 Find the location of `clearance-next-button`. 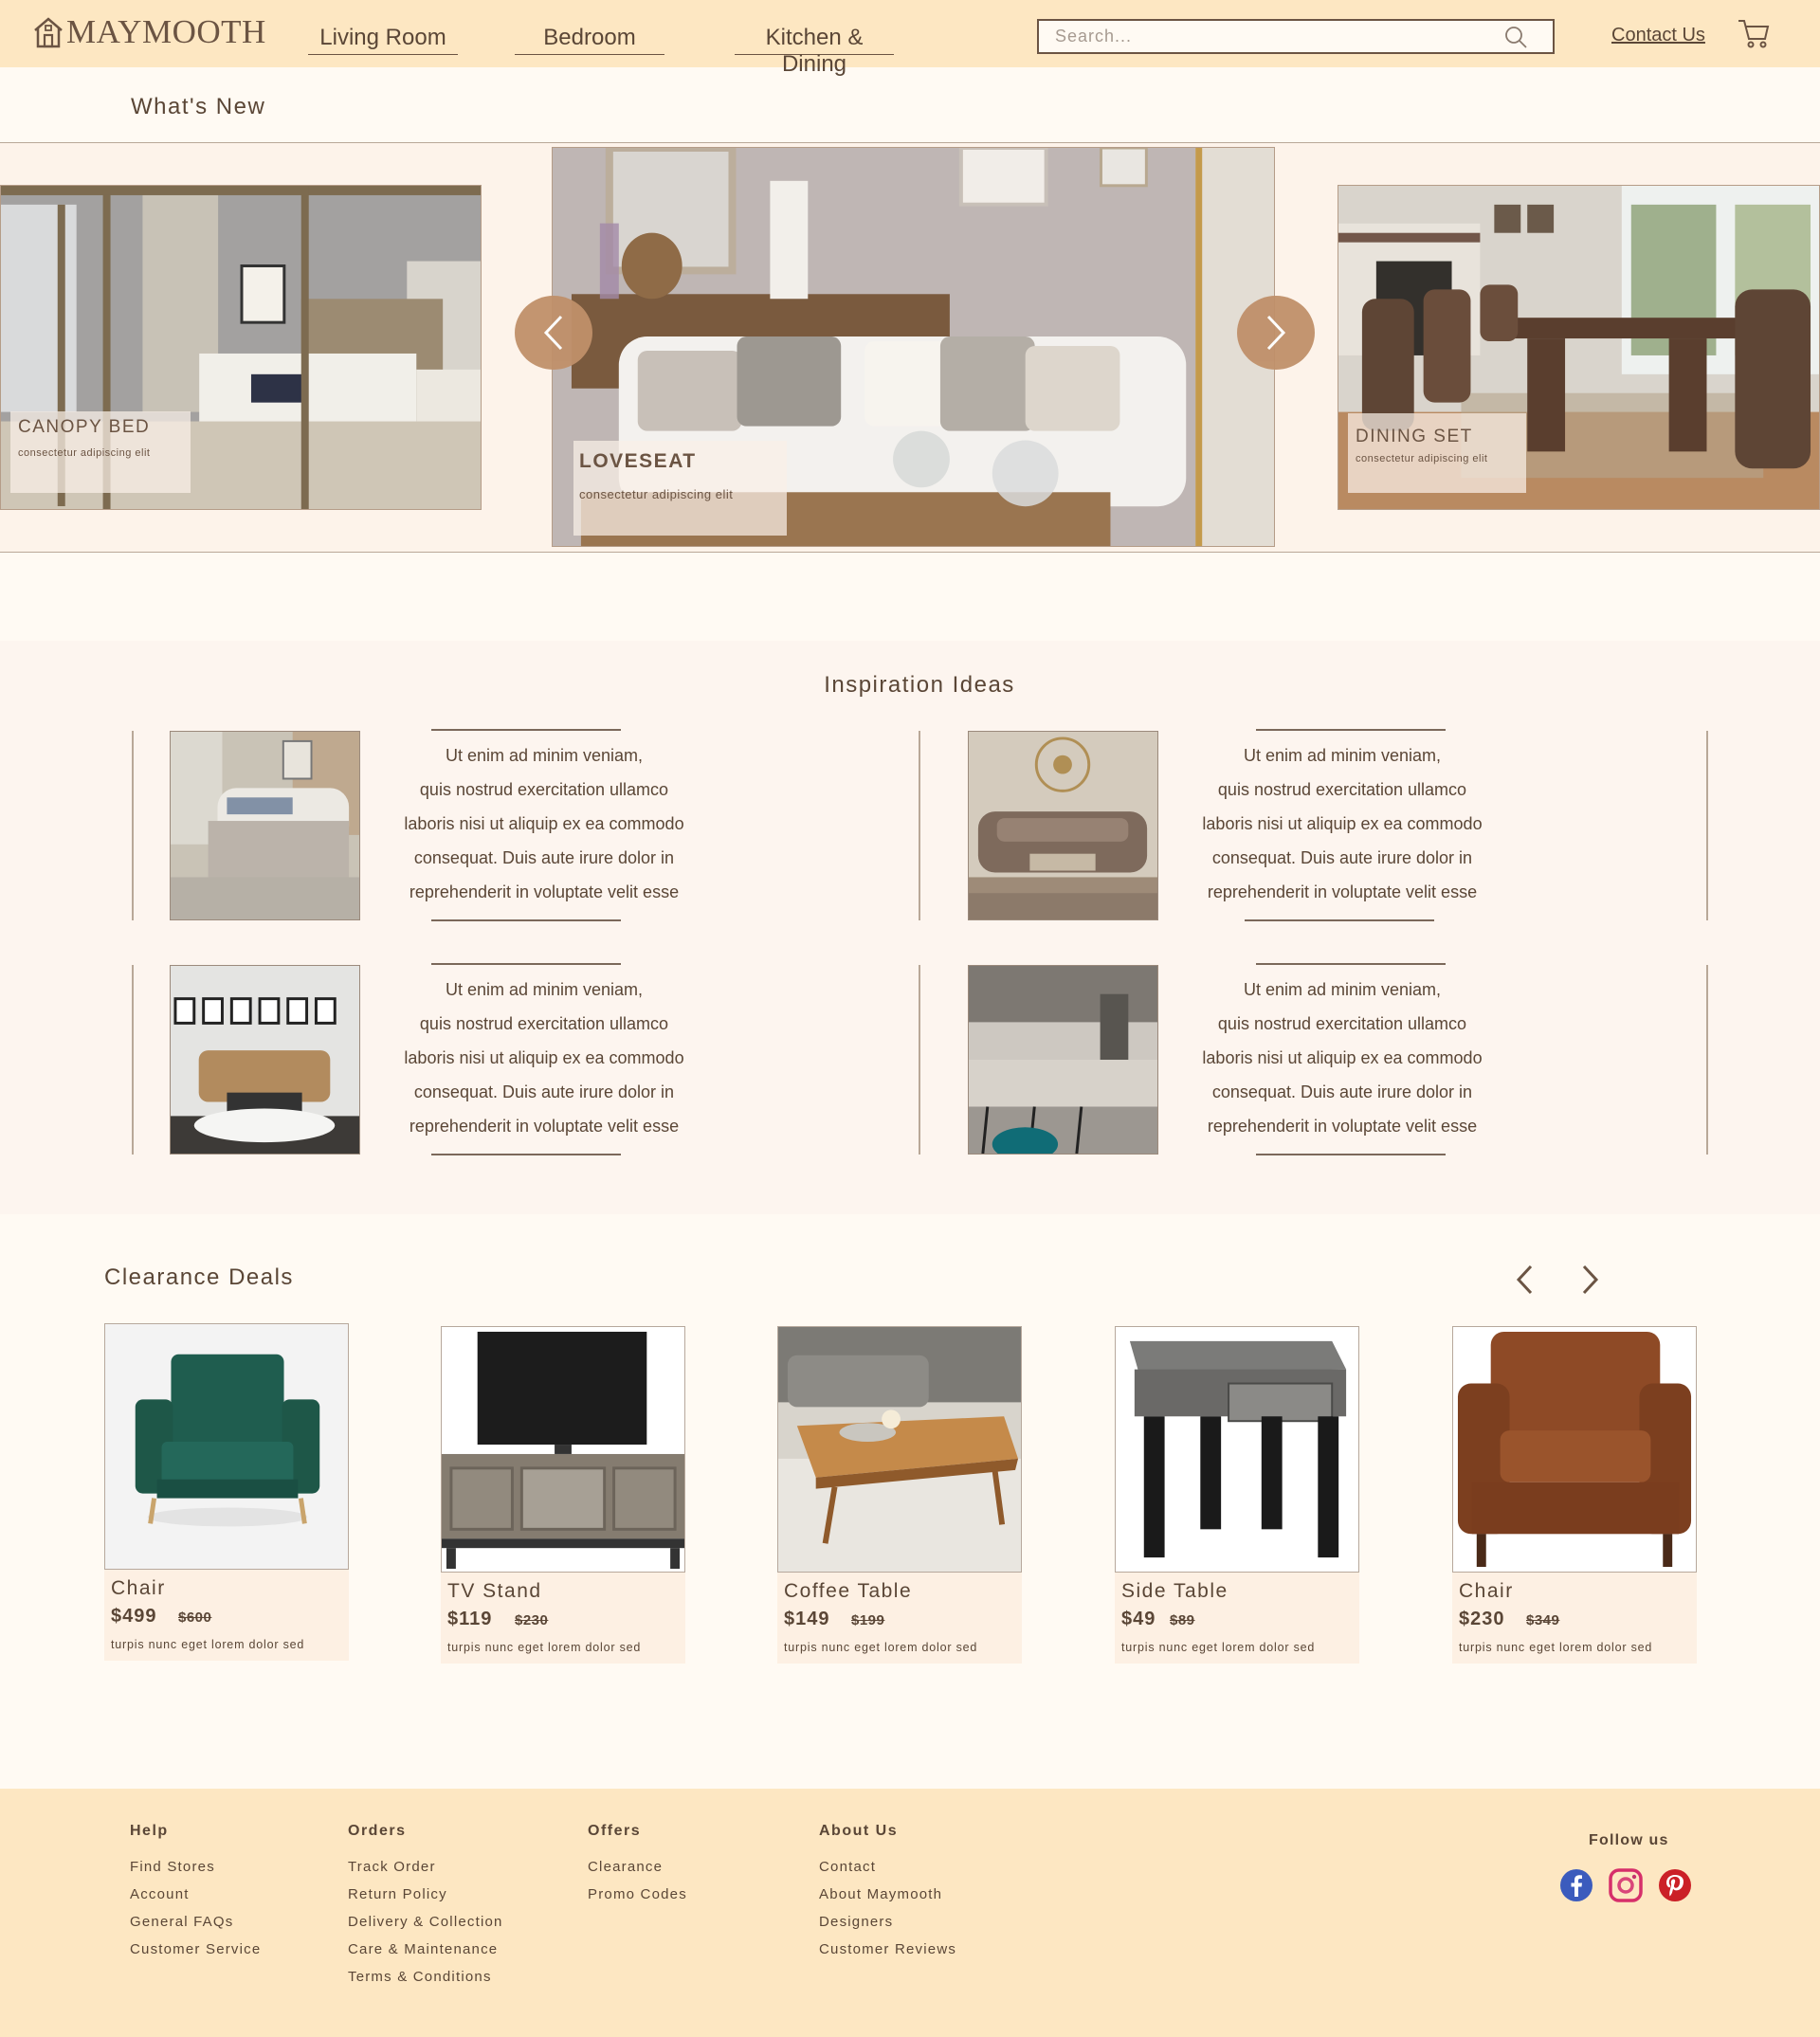

clearance-next-button is located at coordinates (1590, 1280).